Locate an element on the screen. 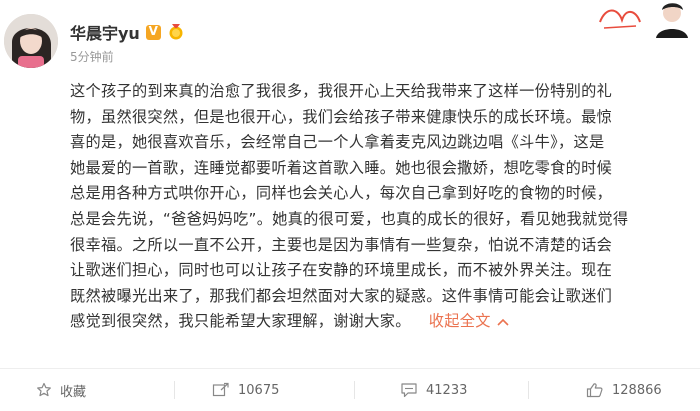  username: 华晨宇yu is located at coordinates (105, 32).